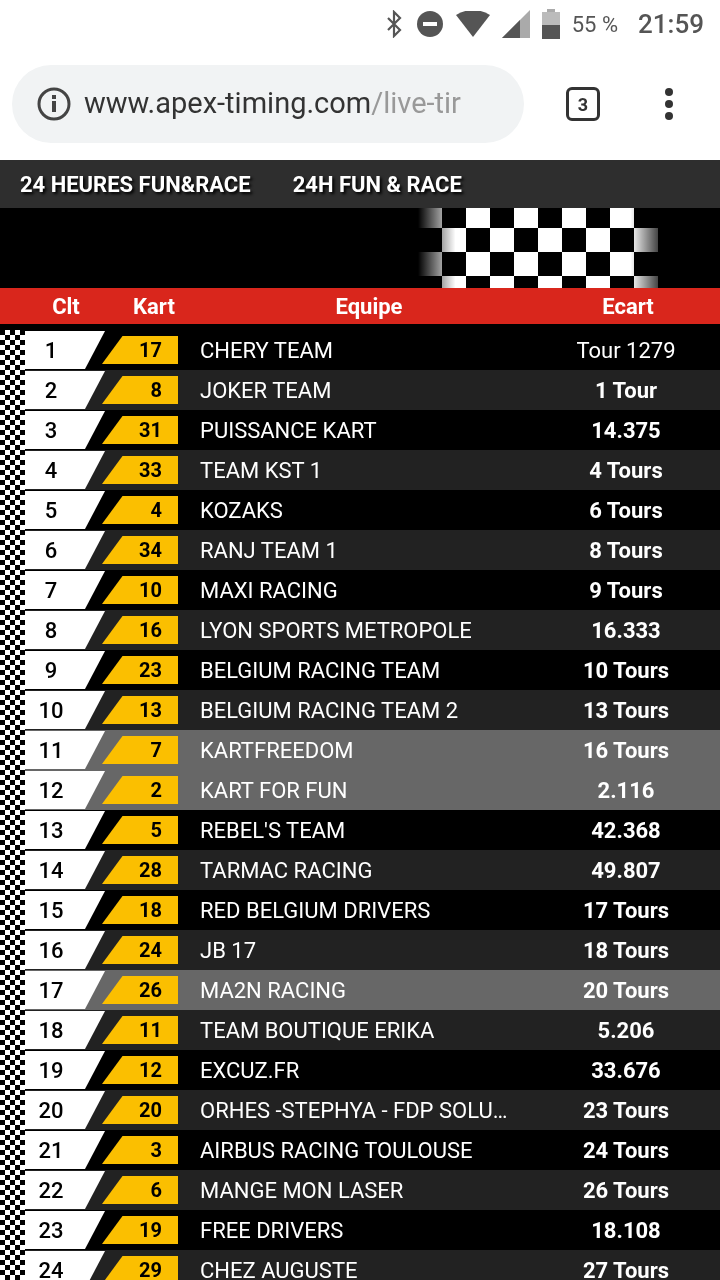  What do you see at coordinates (65, 750) in the screenshot?
I see `position-cell: 11` at bounding box center [65, 750].